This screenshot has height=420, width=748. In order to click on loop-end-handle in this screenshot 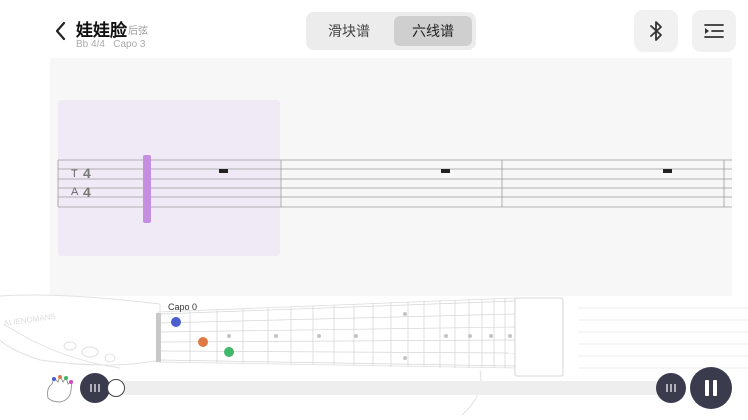, I will do `click(671, 388)`.